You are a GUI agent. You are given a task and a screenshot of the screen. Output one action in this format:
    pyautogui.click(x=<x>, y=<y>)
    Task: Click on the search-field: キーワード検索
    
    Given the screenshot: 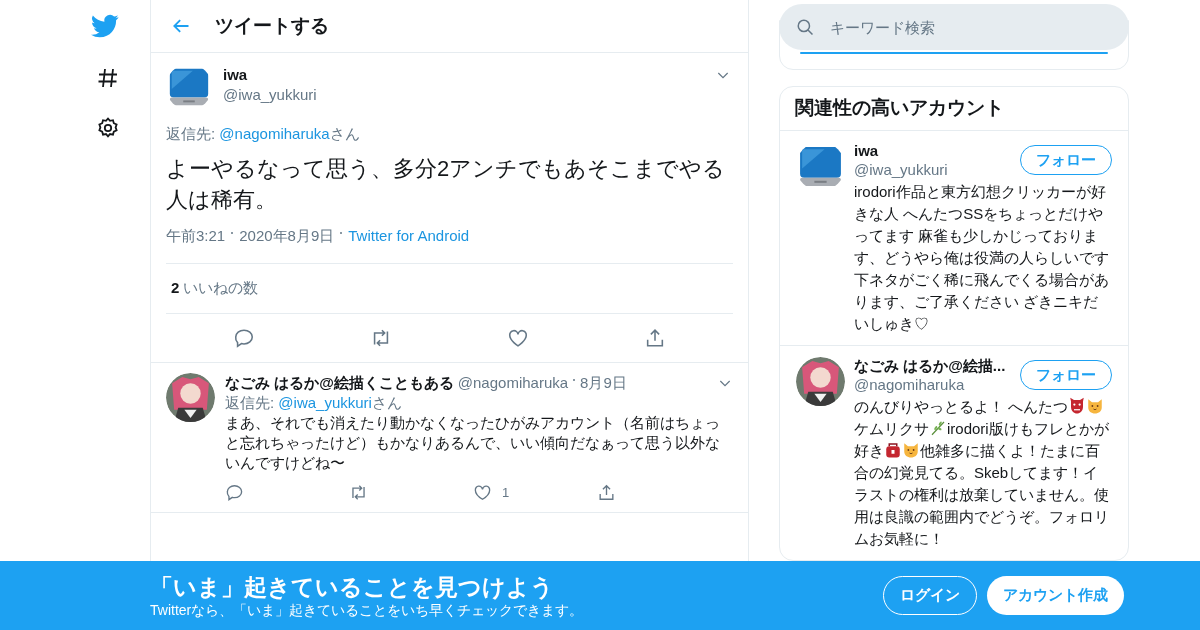 What is the action you would take?
    pyautogui.click(x=954, y=27)
    